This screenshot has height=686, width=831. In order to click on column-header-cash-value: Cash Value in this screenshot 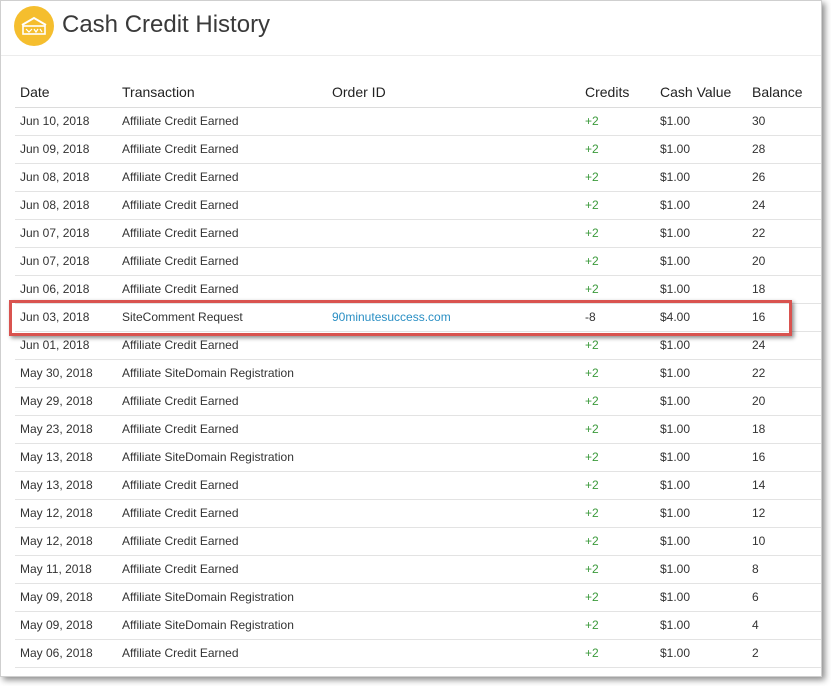, I will do `click(695, 92)`.